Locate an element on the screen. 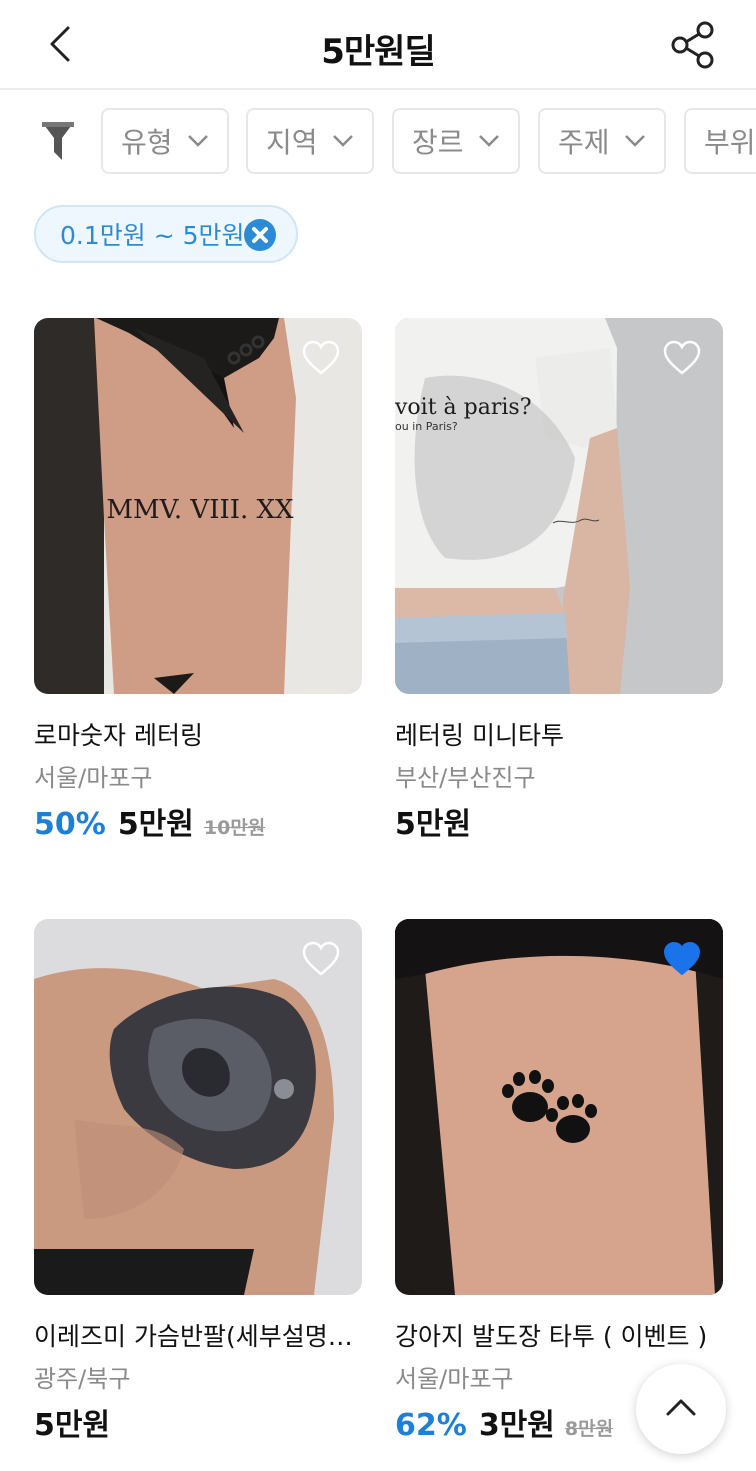  filter-chip-subject: 주제 is located at coordinates (602, 141).